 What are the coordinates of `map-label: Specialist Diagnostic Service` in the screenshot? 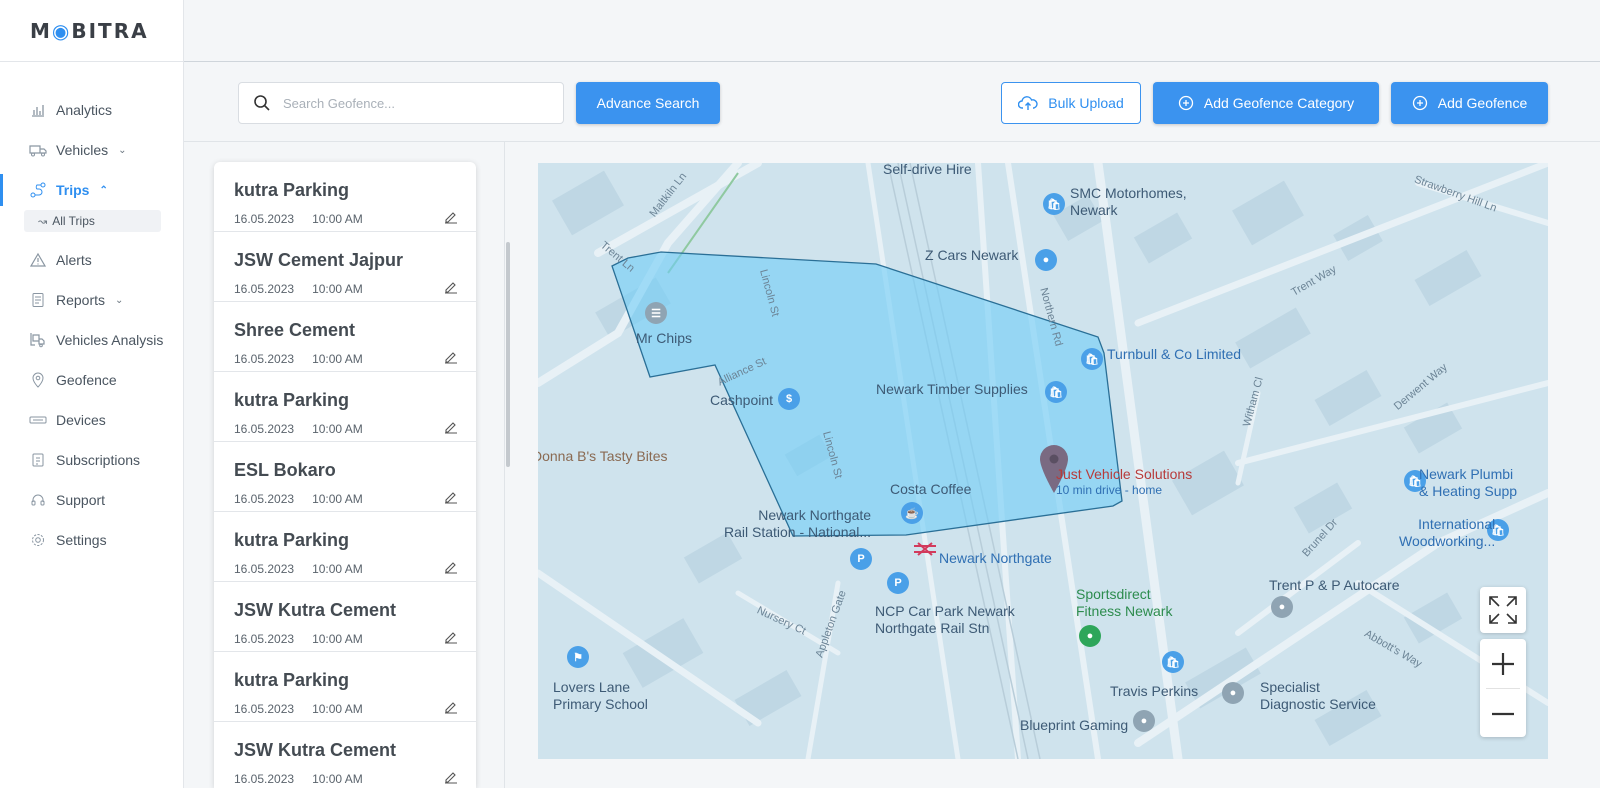 It's located at (1318, 695).